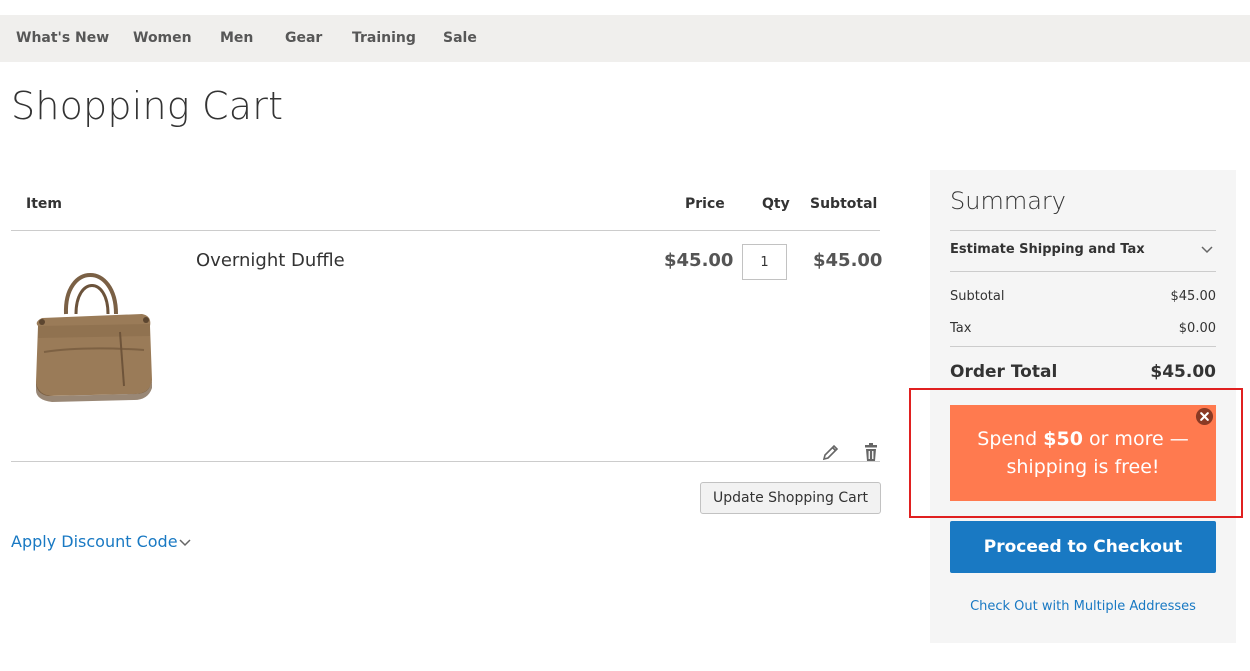 Image resolution: width=1250 pixels, height=671 pixels. What do you see at coordinates (147, 106) in the screenshot?
I see `page-title: Shopping Cart` at bounding box center [147, 106].